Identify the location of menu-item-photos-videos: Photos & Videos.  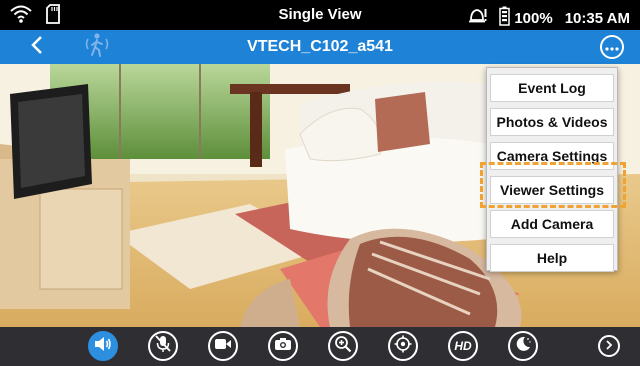
(552, 122).